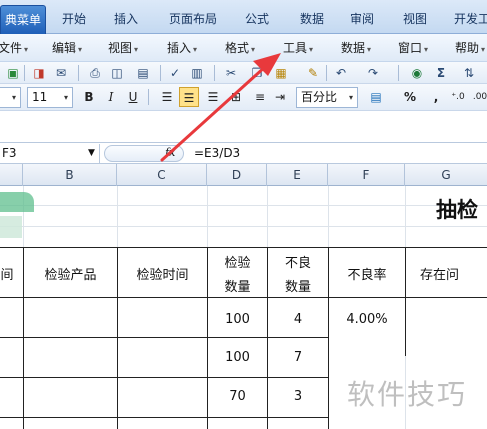  What do you see at coordinates (23, 19) in the screenshot?
I see `tab-classic-menu: 典菜单` at bounding box center [23, 19].